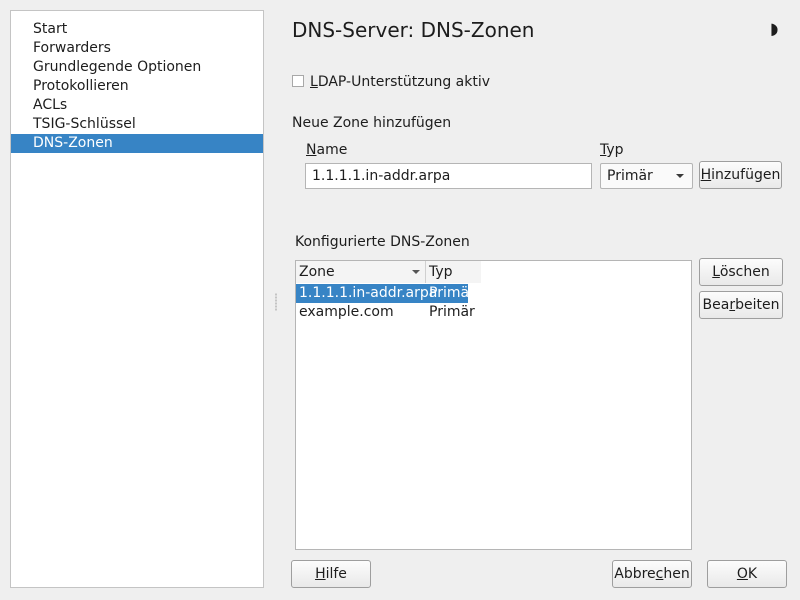 The height and width of the screenshot is (600, 800). I want to click on zones-table-header: Zone Typ, so click(388, 272).